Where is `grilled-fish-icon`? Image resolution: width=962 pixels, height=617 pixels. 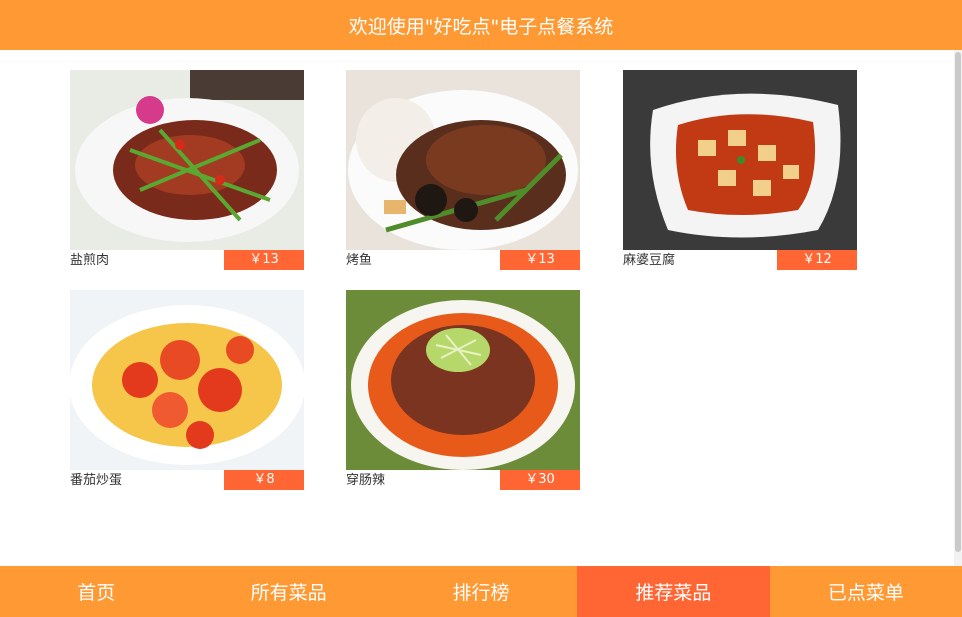 grilled-fish-icon is located at coordinates (463, 160).